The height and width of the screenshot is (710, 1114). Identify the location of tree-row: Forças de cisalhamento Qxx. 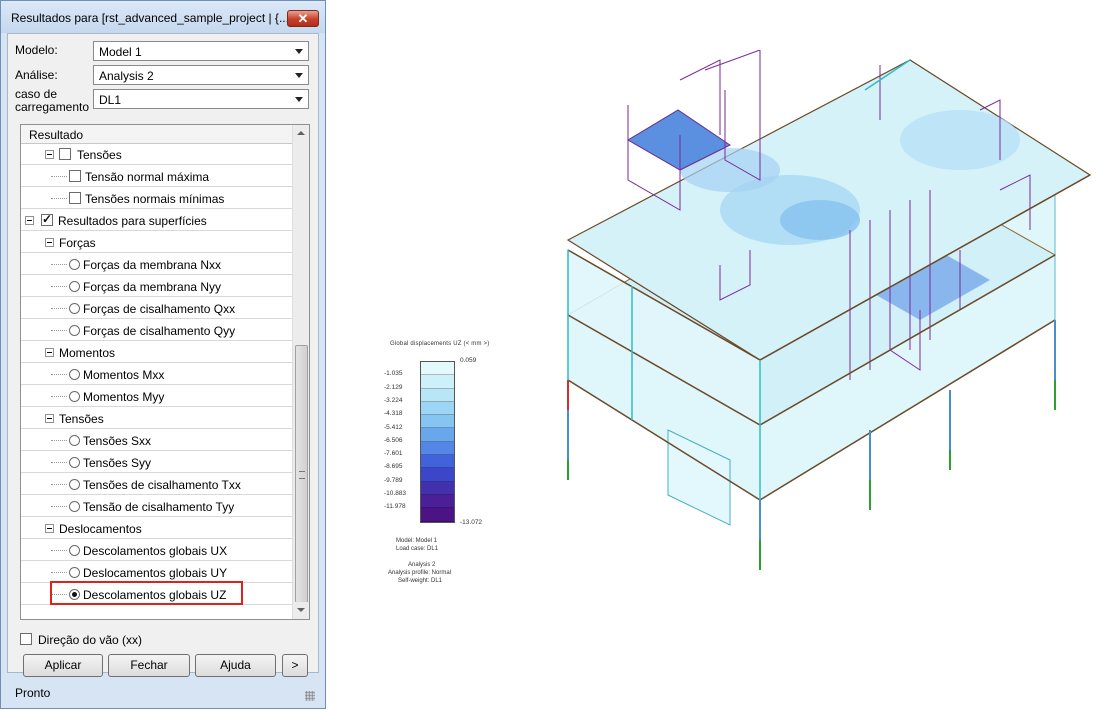
(156, 308).